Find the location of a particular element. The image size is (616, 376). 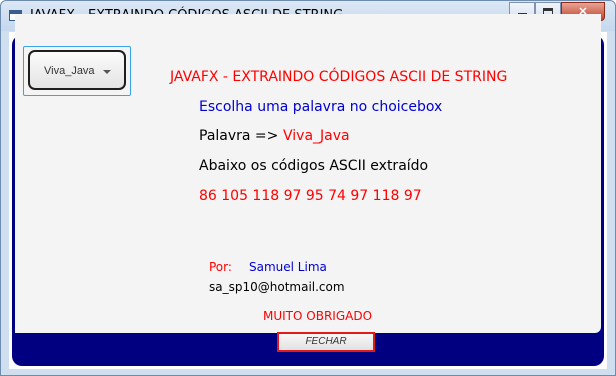

fechar-button: FECHAR is located at coordinates (326, 342).